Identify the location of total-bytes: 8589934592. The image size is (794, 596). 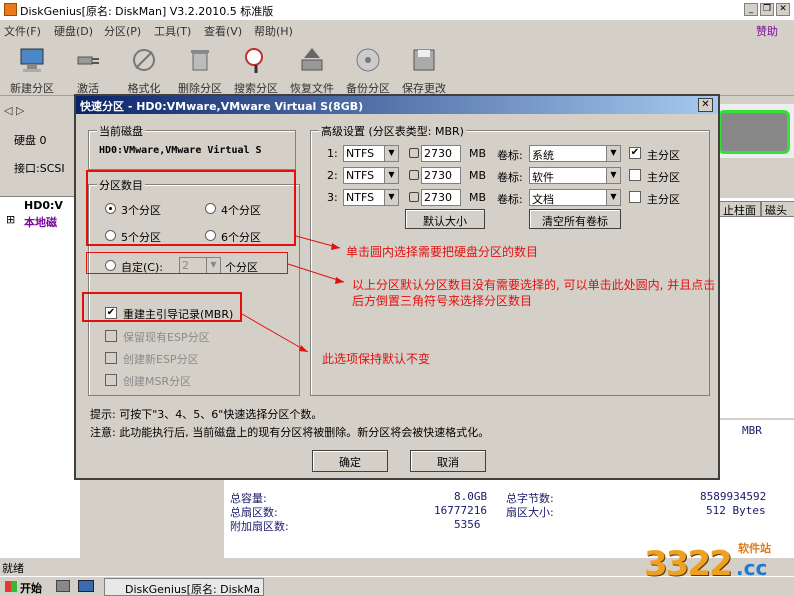
(733, 496).